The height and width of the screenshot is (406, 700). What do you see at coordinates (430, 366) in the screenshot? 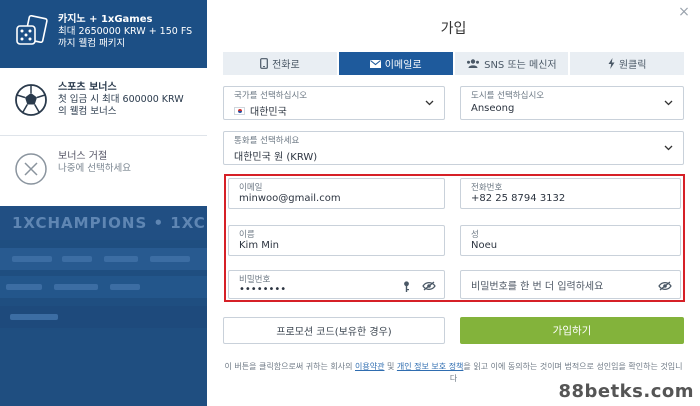
I see `privacy-policy-link: 개인 정보 보호 정책` at bounding box center [430, 366].